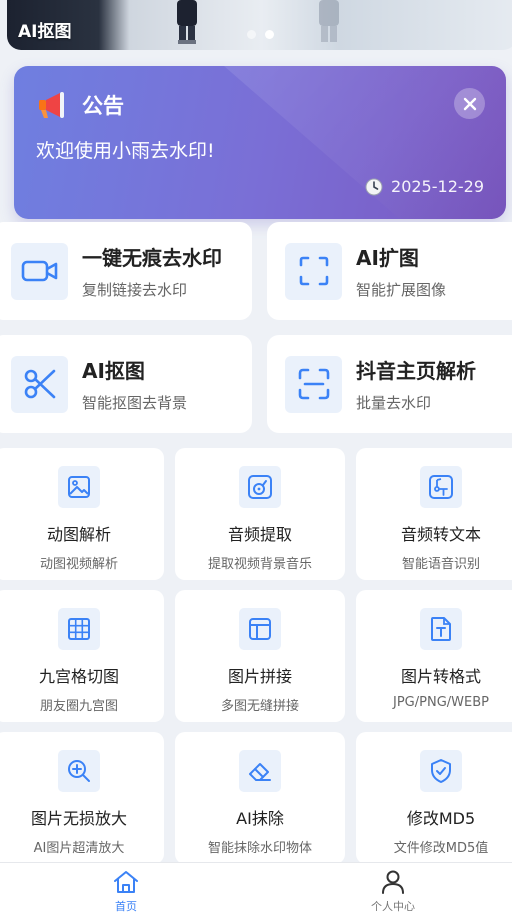 This screenshot has height=913, width=512. I want to click on banner-title: AI抠图, so click(45, 32).